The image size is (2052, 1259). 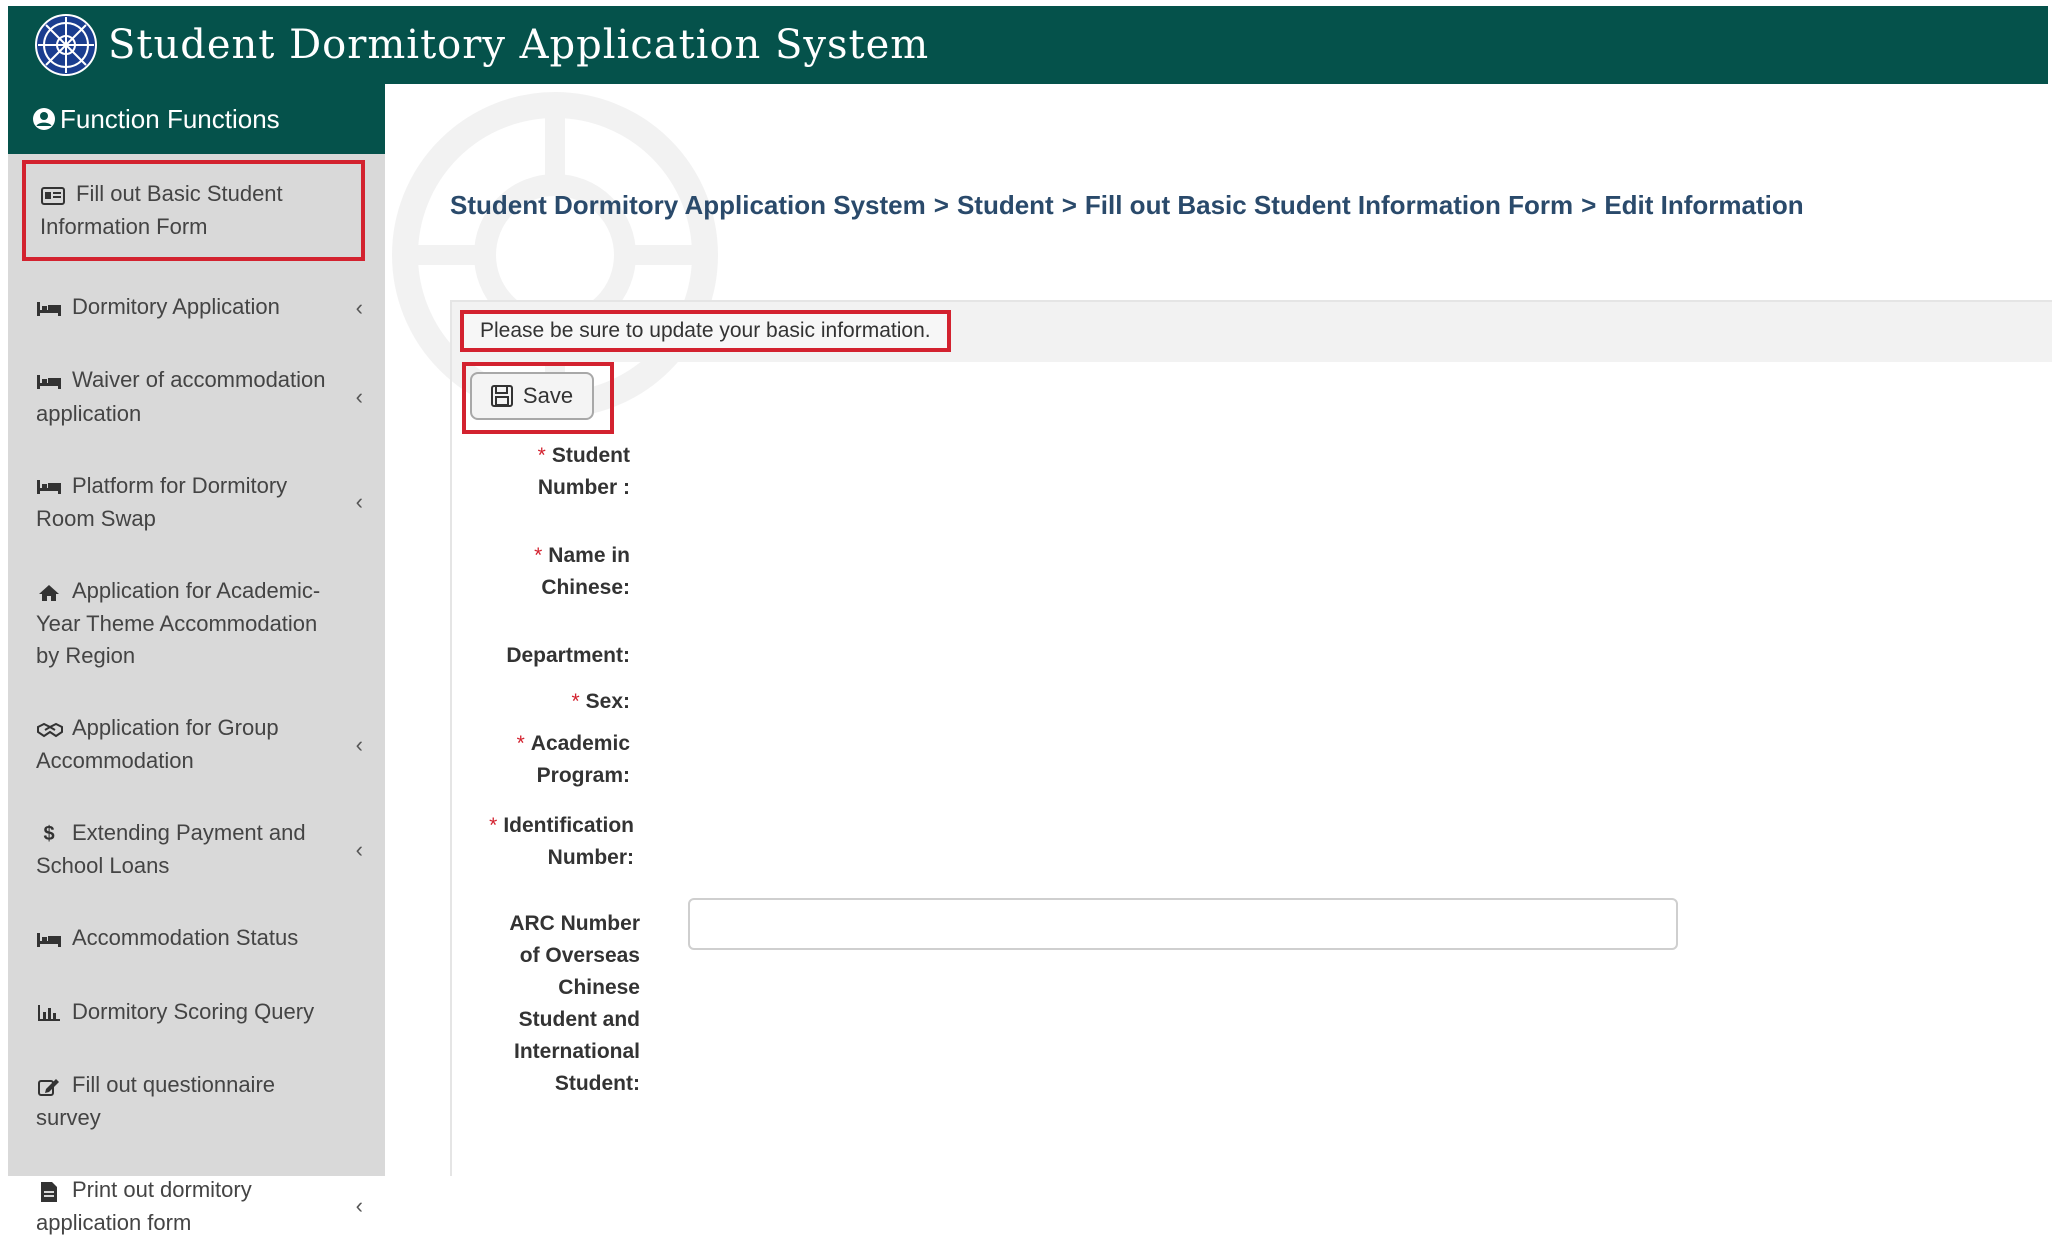 I want to click on sidebar-item-label: Waiver of accommodation application, so click(x=181, y=396).